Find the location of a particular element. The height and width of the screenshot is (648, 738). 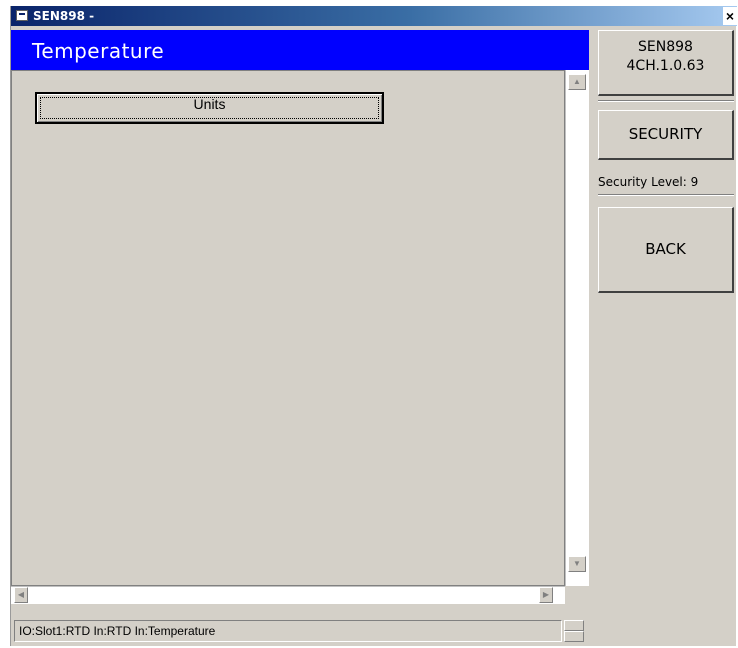

spin-up-button is located at coordinates (574, 625).